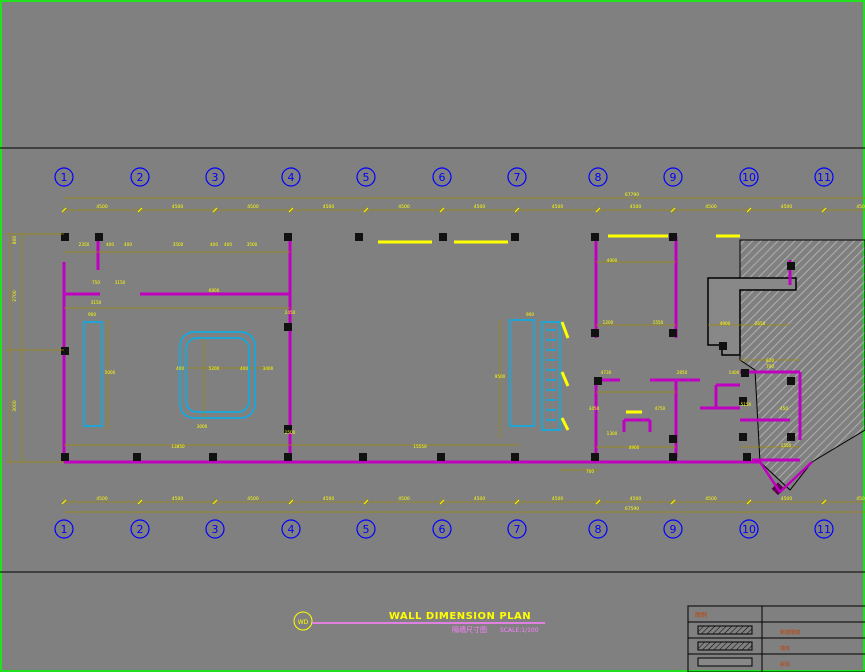  I want to click on room-dimension: 2350, so click(84, 244).